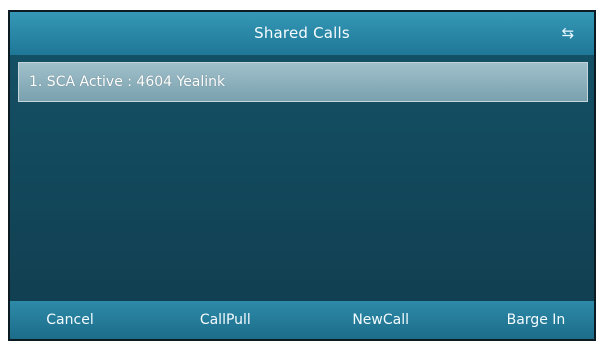  Describe the element at coordinates (381, 320) in the screenshot. I see `newcall-button: NewCall` at that location.